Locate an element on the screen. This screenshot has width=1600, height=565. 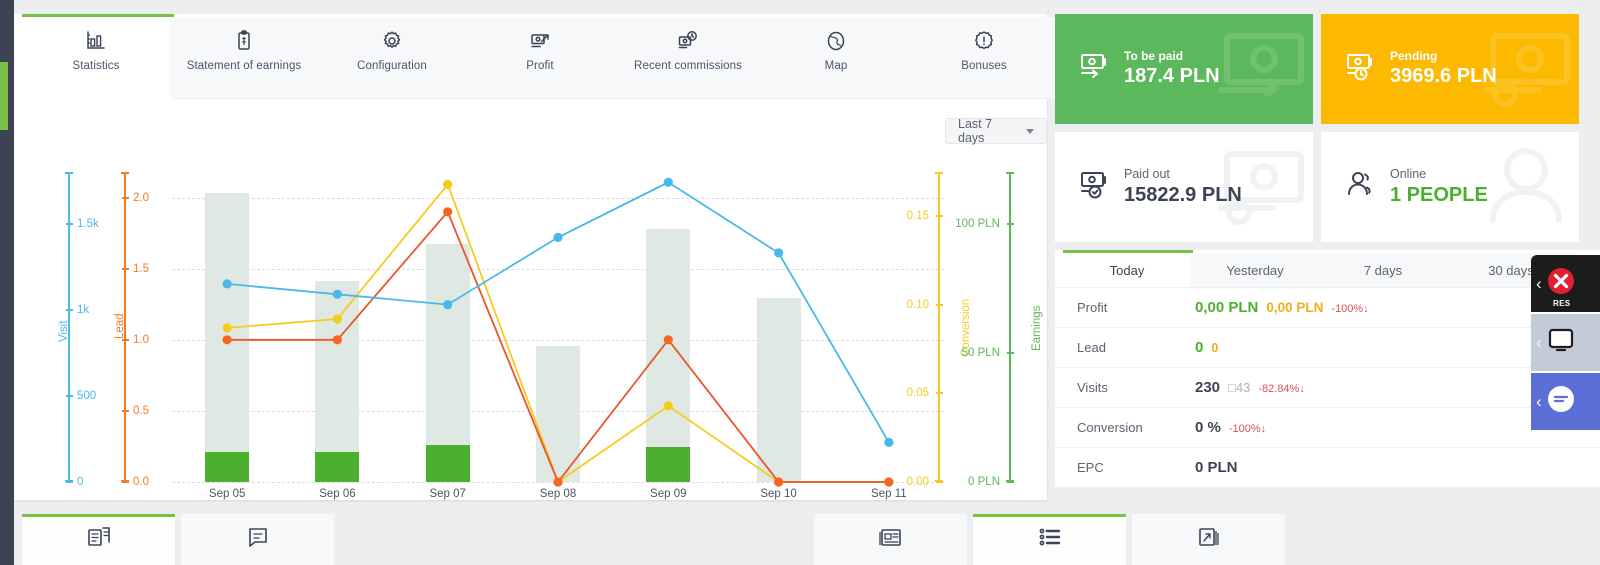
bottom-tab-list is located at coordinates (1049, 539).